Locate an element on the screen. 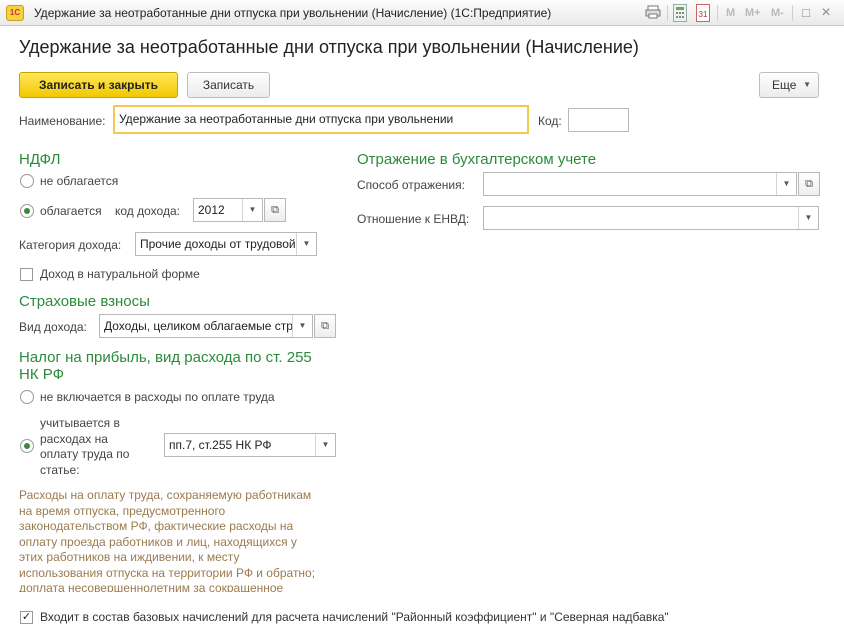  more-menu-button: Еще ▼ is located at coordinates (789, 85).